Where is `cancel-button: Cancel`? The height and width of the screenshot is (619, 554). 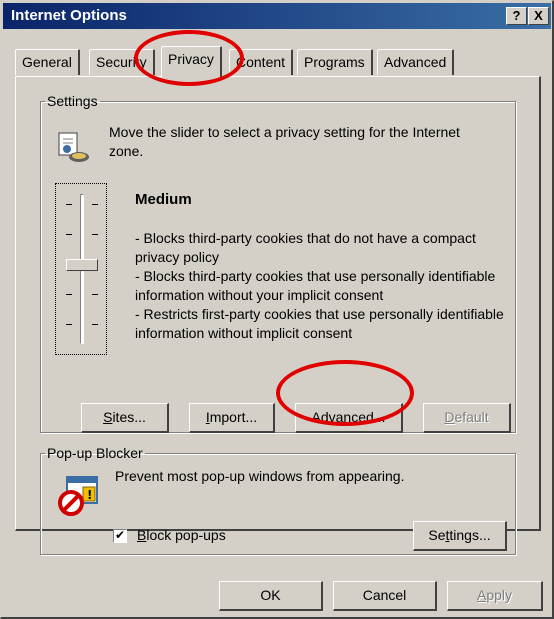 cancel-button: Cancel is located at coordinates (385, 596).